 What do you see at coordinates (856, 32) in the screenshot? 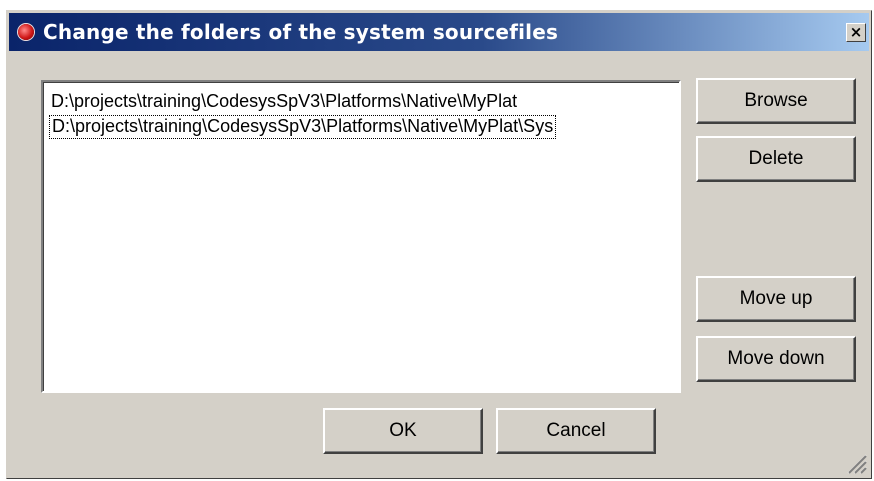
I see `close-icon: ×` at bounding box center [856, 32].